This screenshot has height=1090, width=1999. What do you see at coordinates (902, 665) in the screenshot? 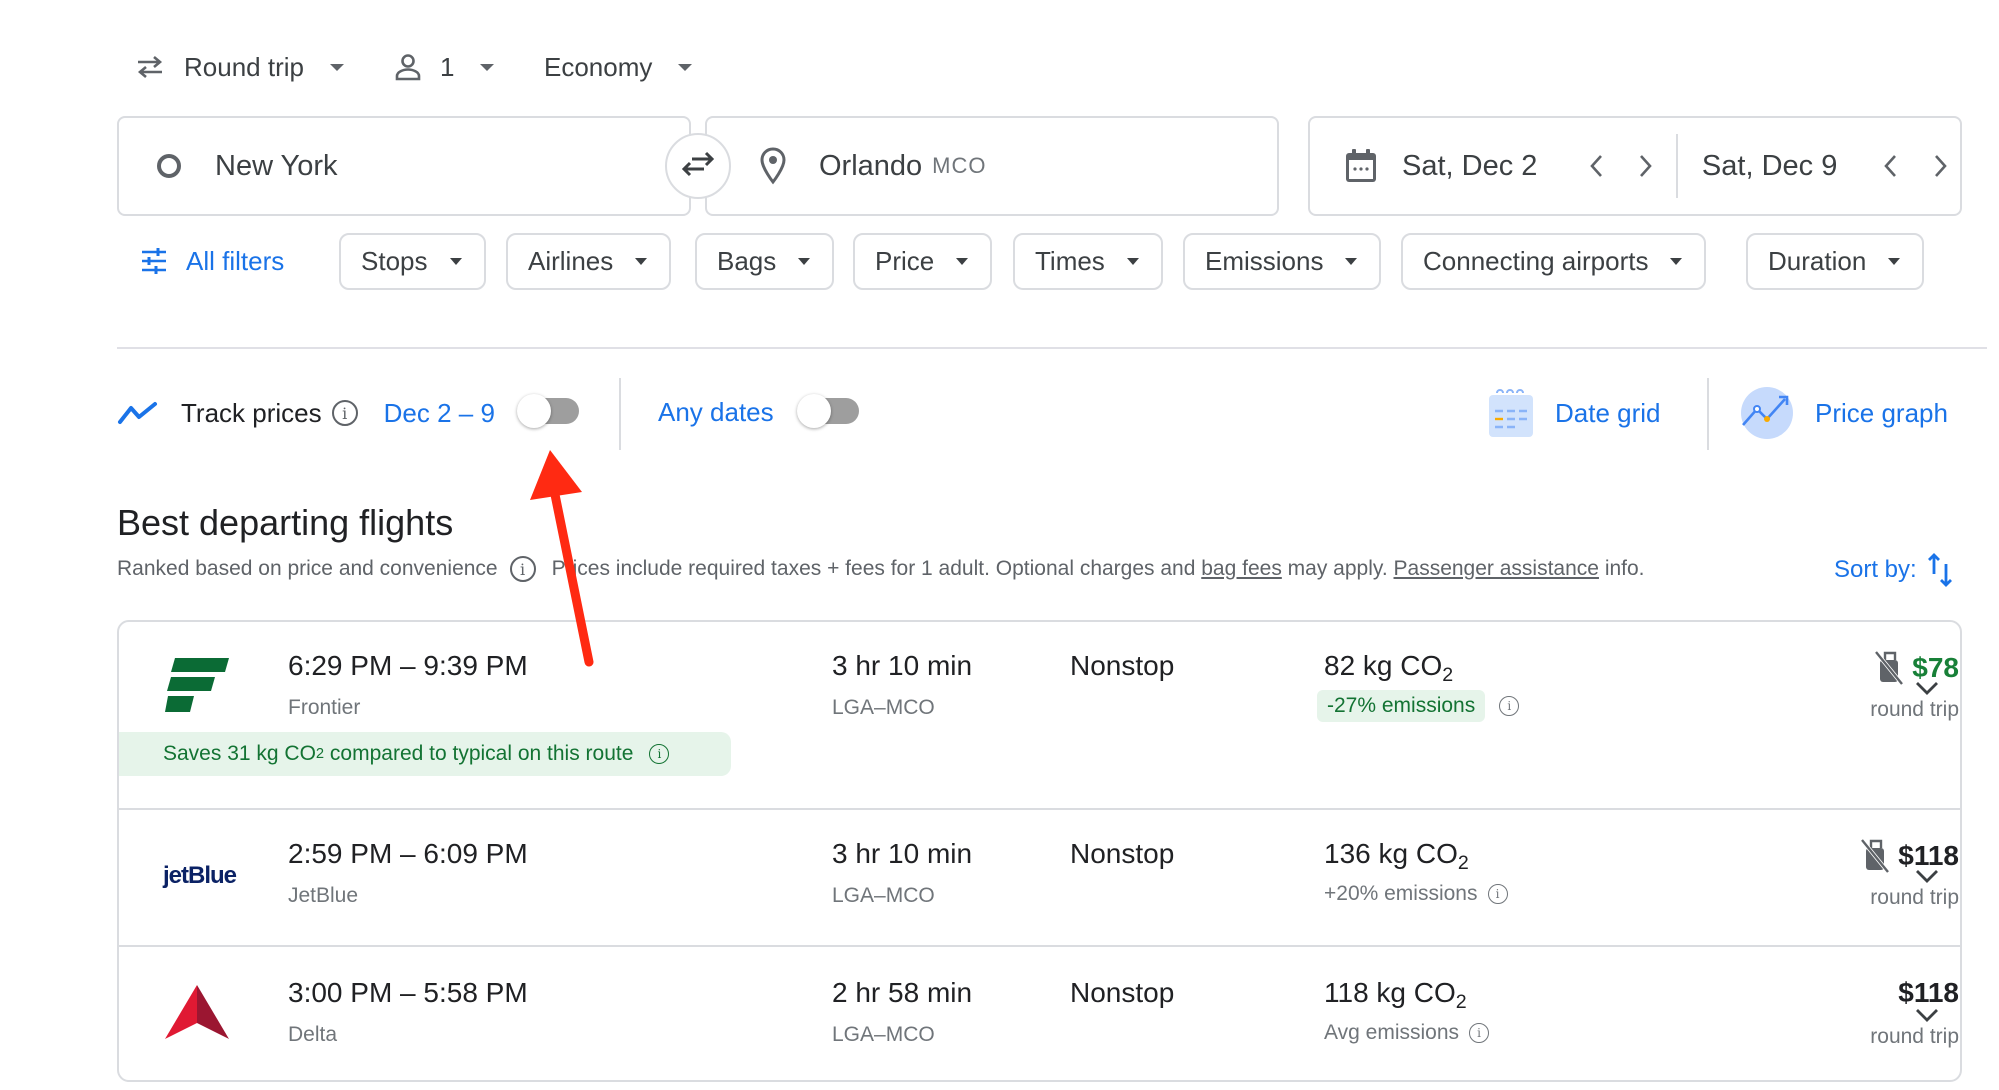
I see `flight-duration: 3 hr 10 min` at bounding box center [902, 665].